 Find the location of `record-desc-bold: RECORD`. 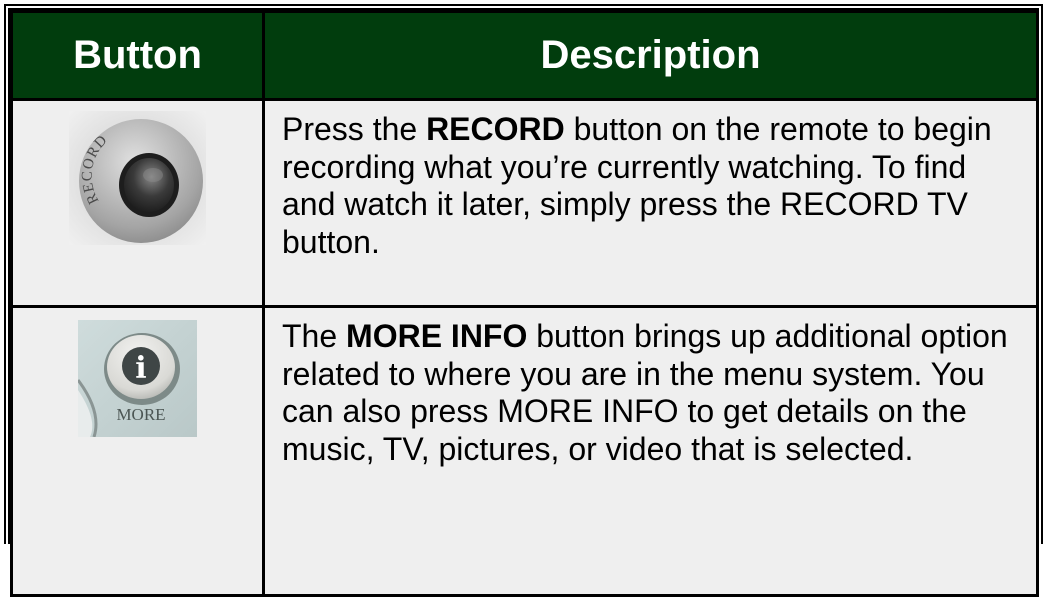

record-desc-bold: RECORD is located at coordinates (495, 129).